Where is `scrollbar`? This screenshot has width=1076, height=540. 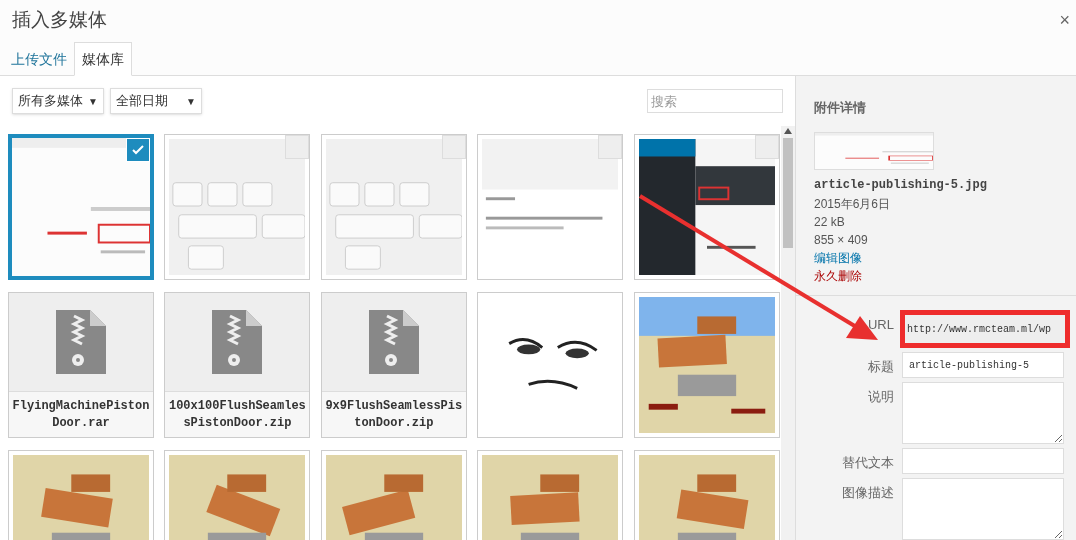 scrollbar is located at coordinates (788, 333).